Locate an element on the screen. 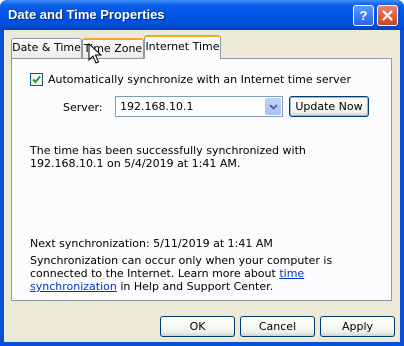 This screenshot has height=346, width=404. server-combobox: 192.168.10.1 is located at coordinates (199, 106).